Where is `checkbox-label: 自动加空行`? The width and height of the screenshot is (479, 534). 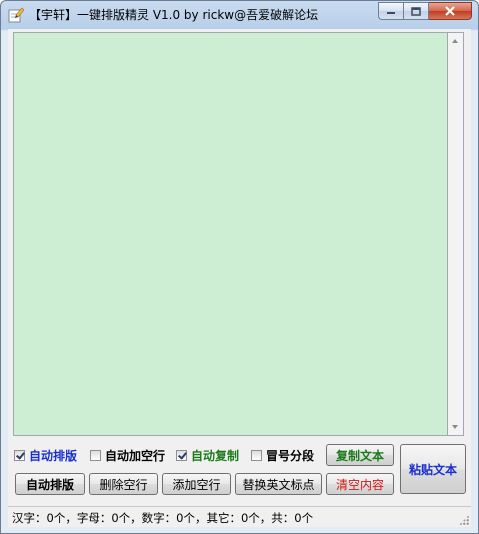 checkbox-label: 自动加空行 is located at coordinates (135, 455).